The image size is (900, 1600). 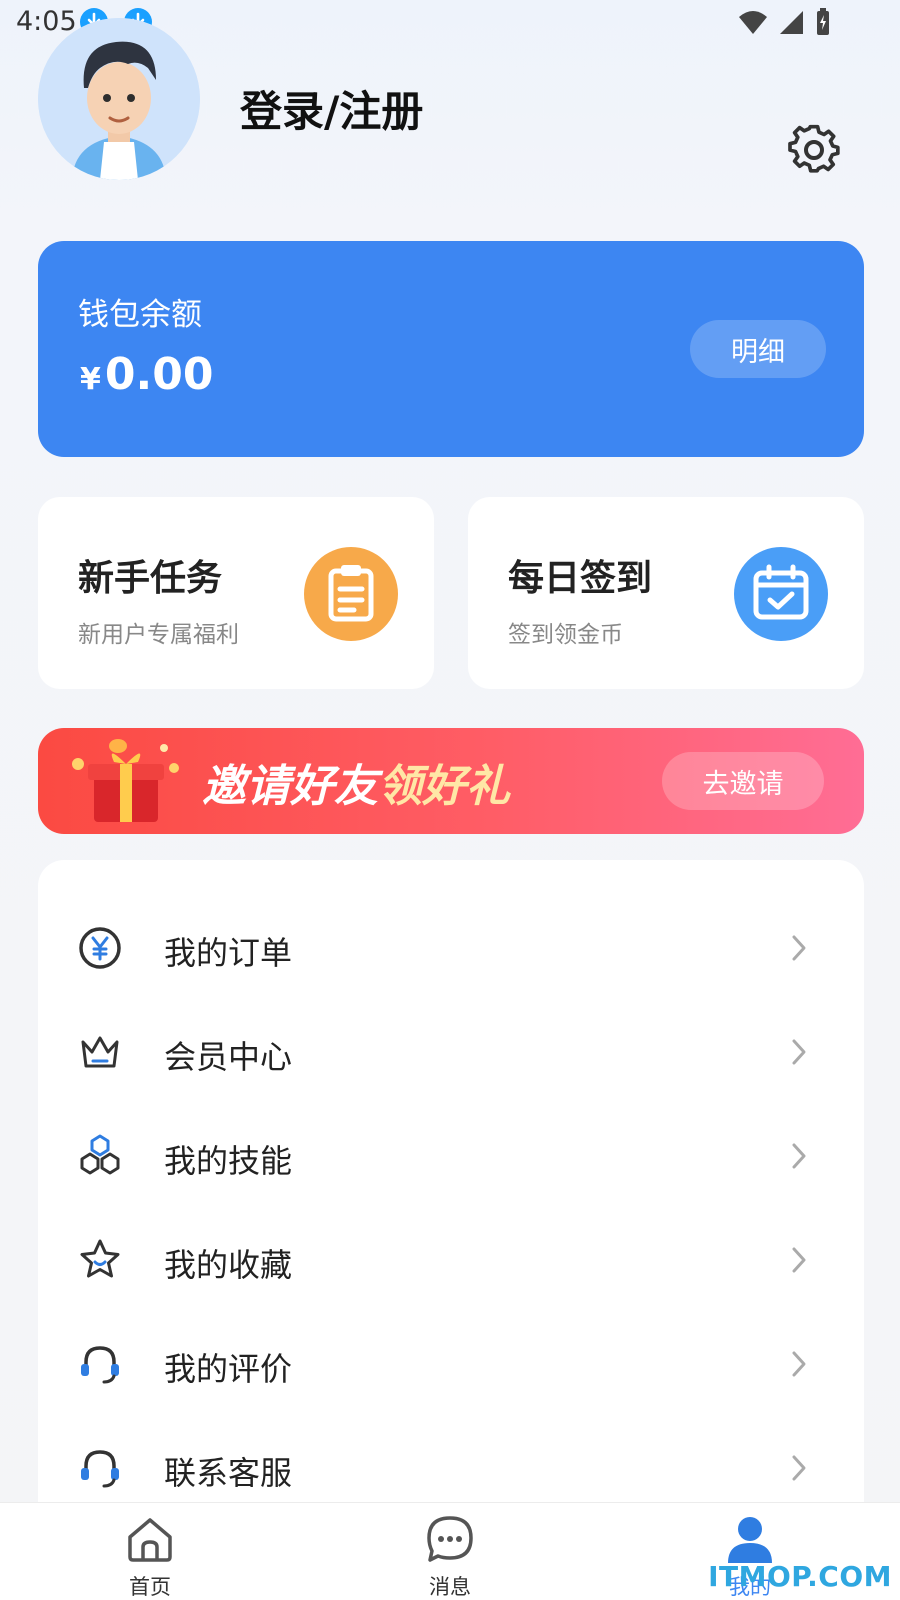 I want to click on crown-icon, so click(x=100, y=1052).